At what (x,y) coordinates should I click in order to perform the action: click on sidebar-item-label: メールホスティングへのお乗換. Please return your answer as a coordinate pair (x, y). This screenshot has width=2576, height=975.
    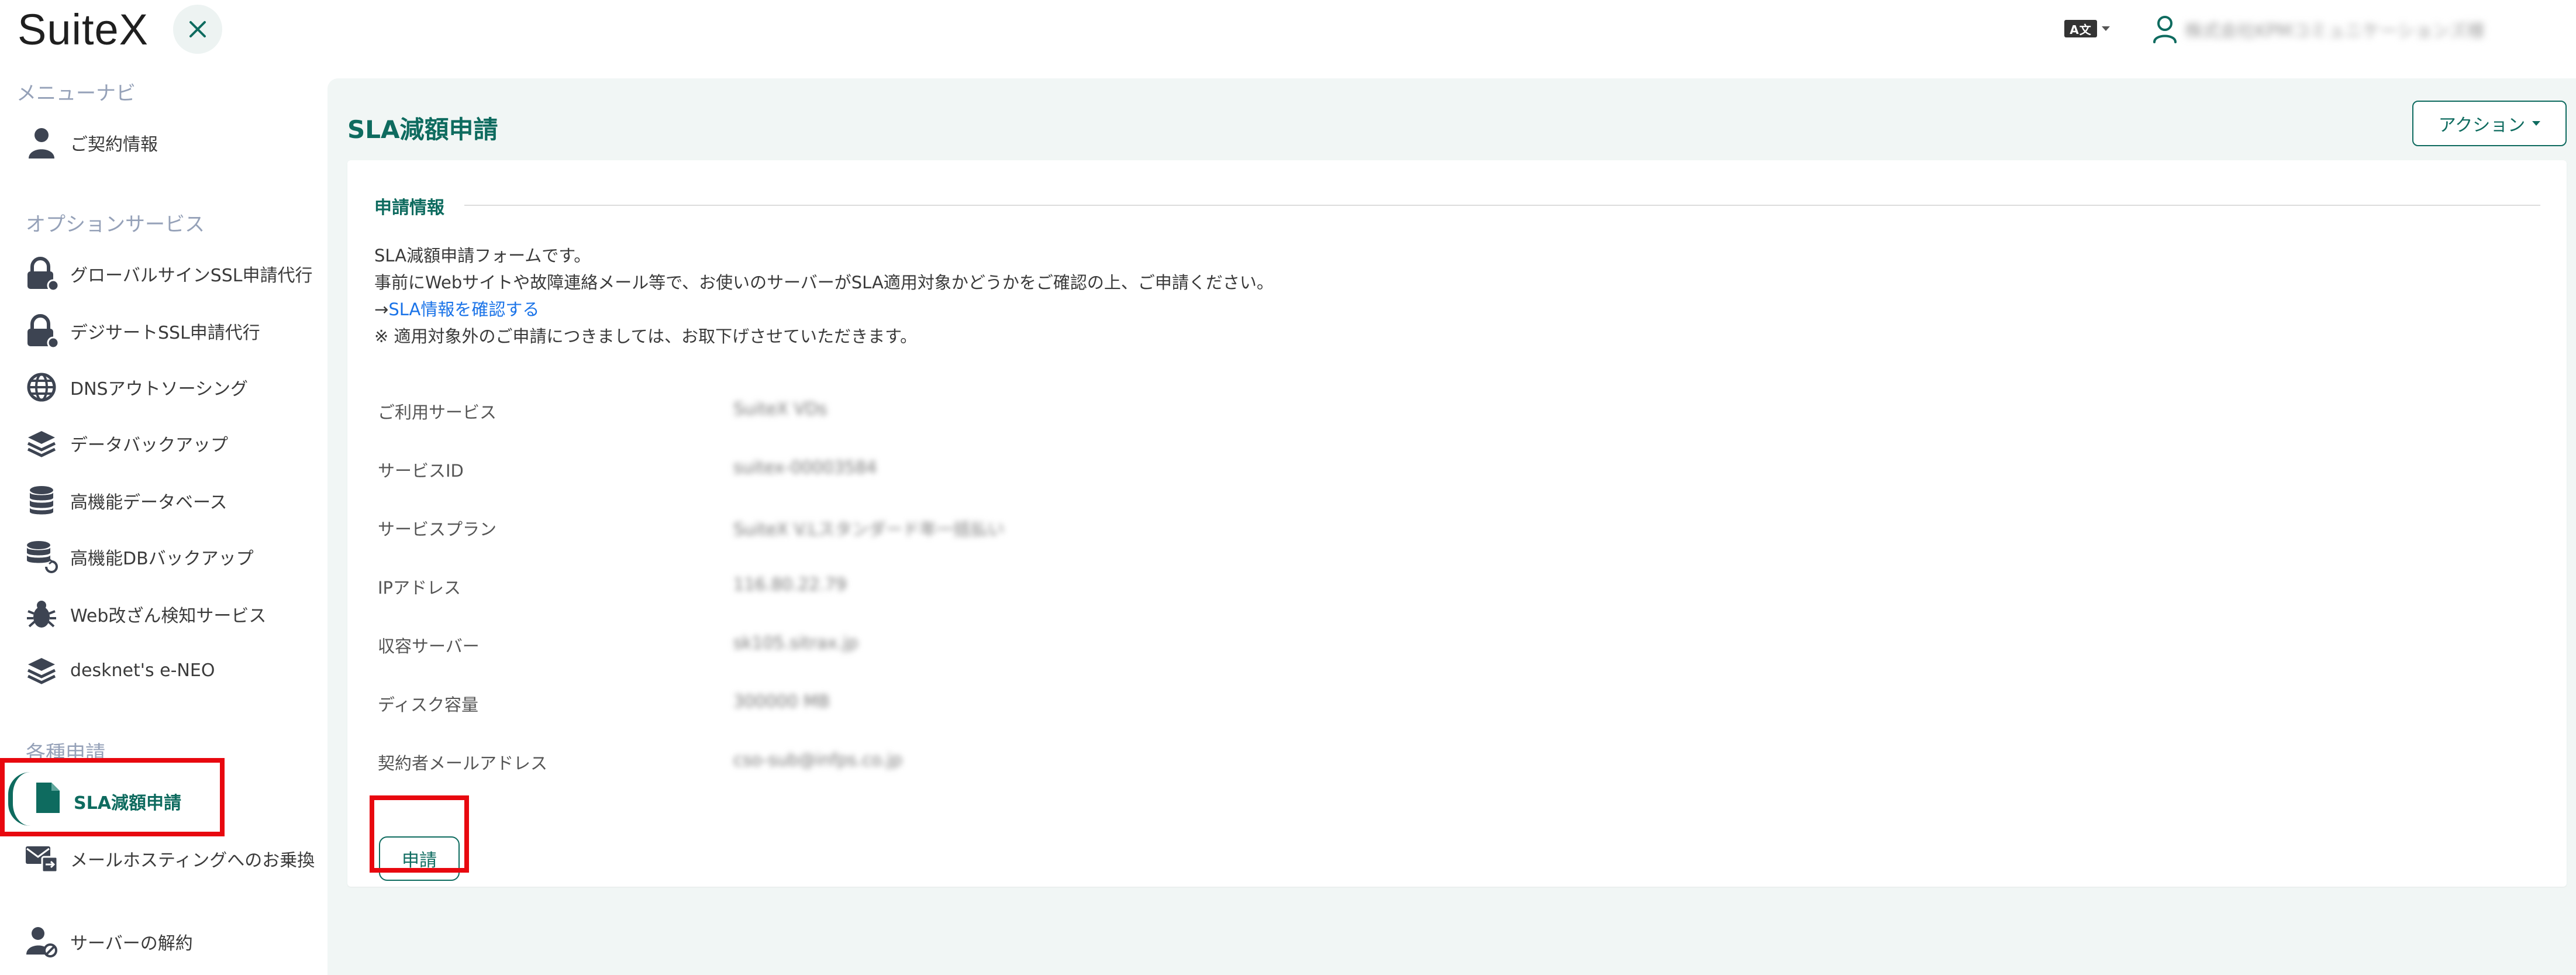
    Looking at the image, I should click on (193, 860).